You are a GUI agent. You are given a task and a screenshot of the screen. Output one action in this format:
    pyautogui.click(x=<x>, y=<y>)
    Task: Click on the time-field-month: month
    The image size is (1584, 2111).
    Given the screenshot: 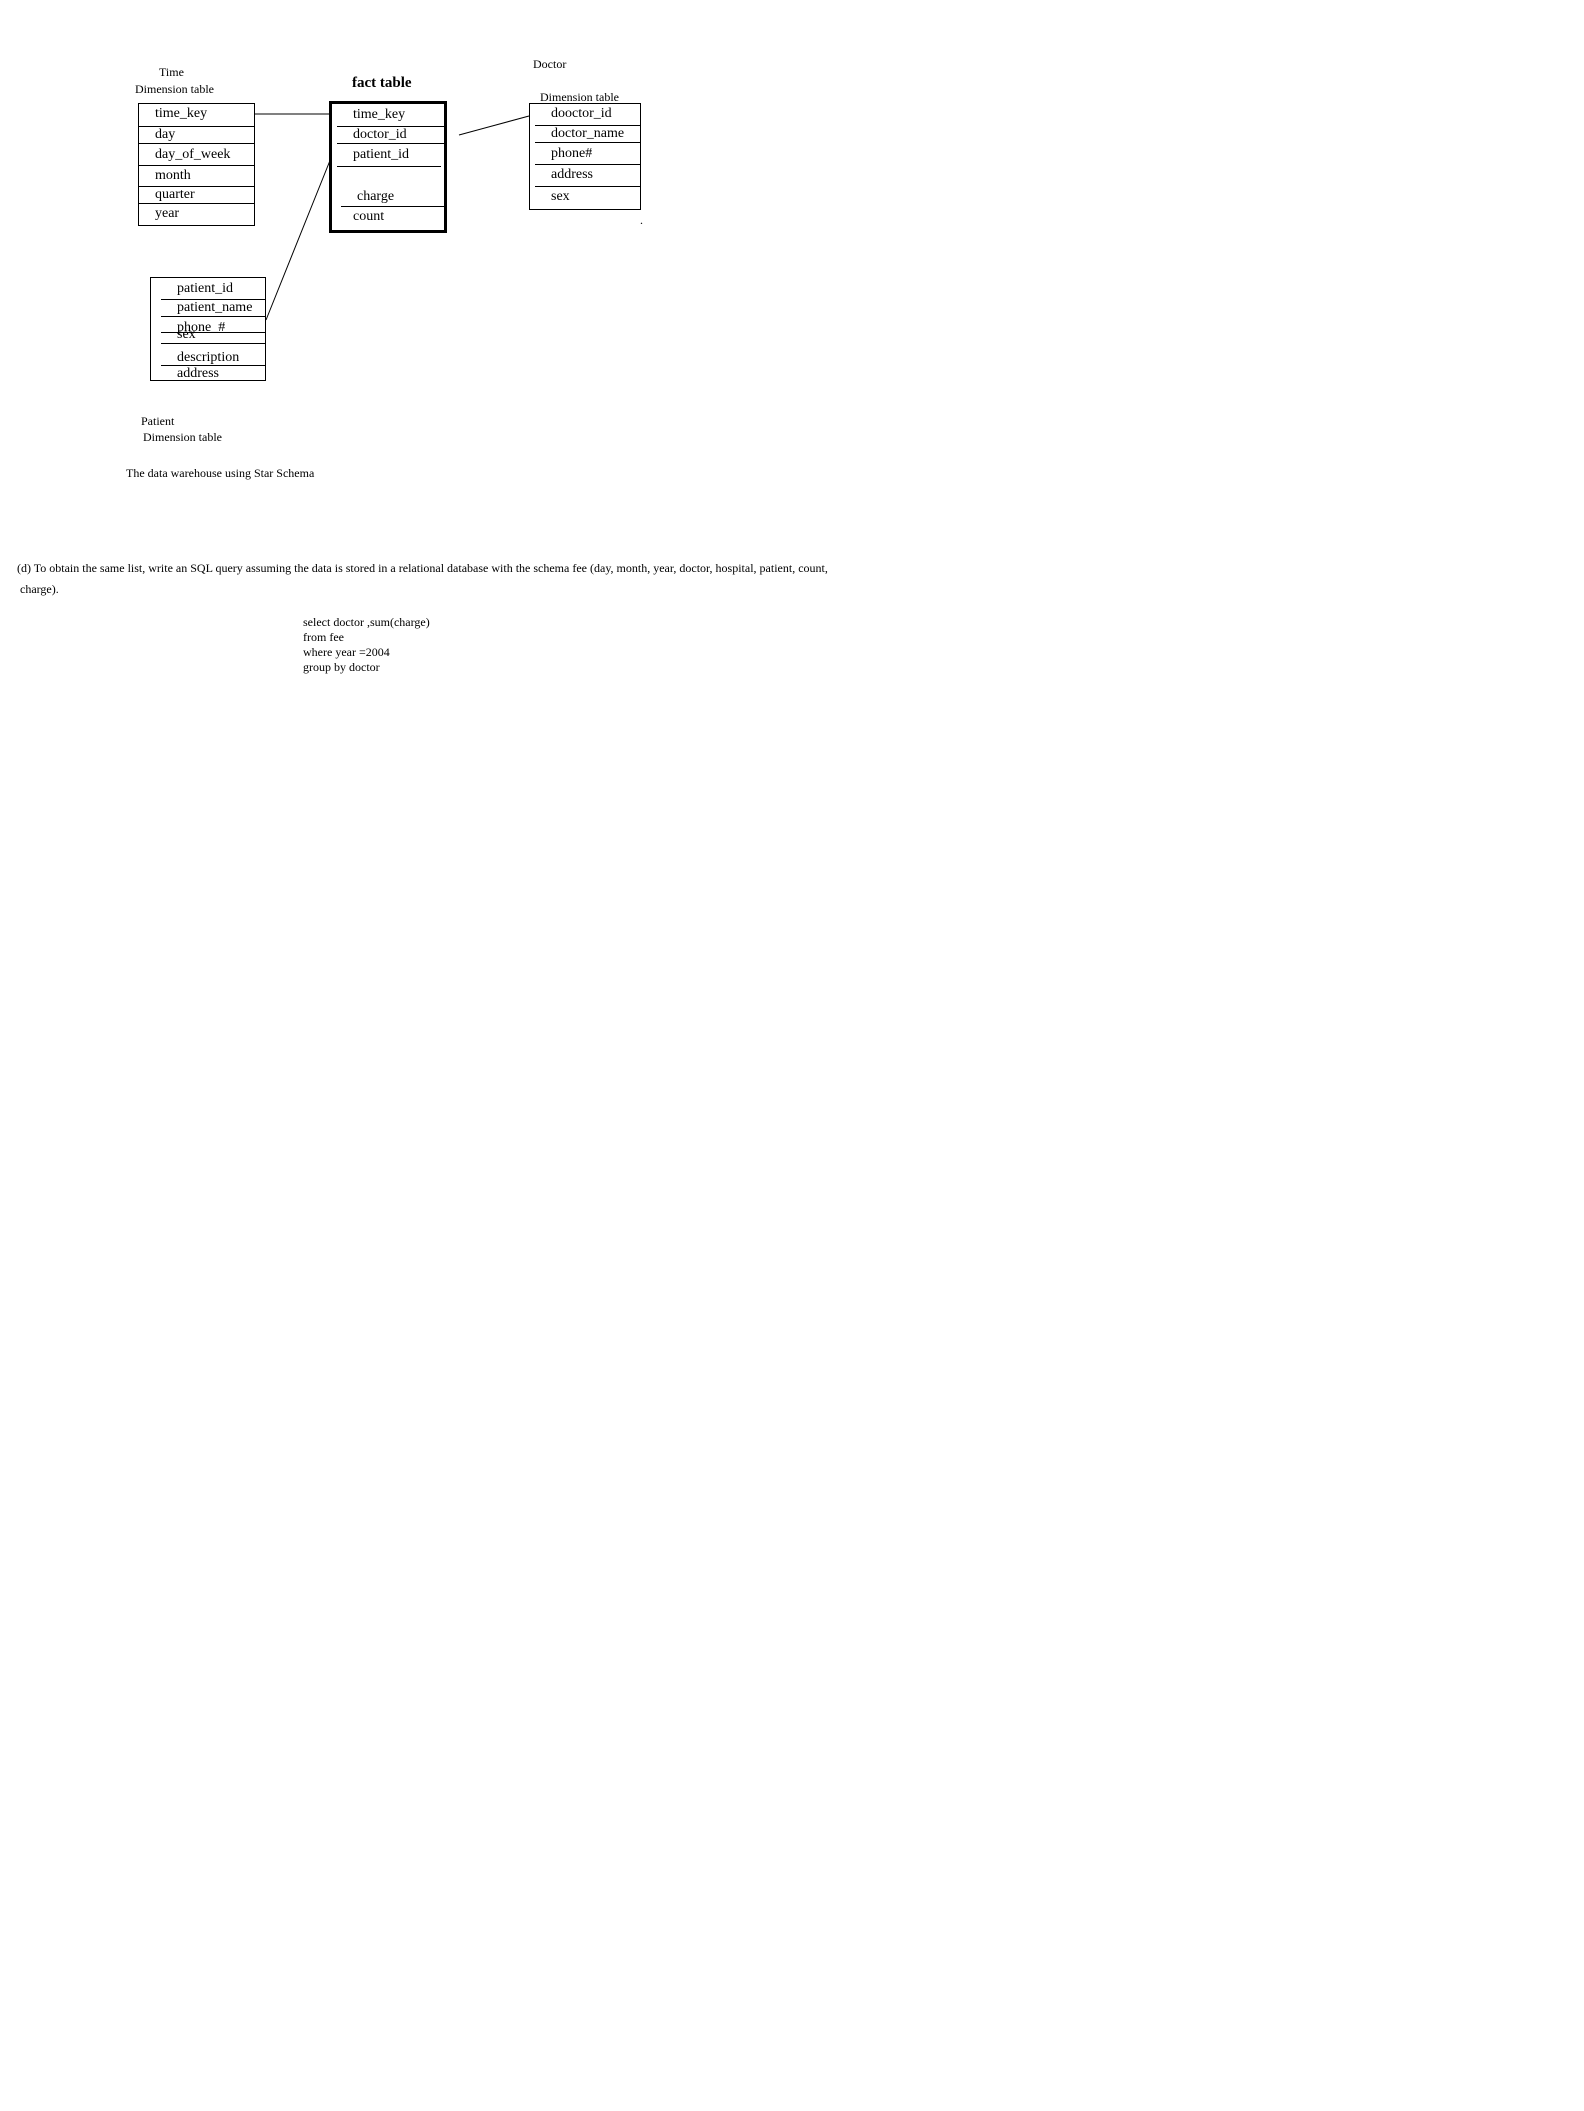 What is the action you would take?
    pyautogui.click(x=196, y=176)
    